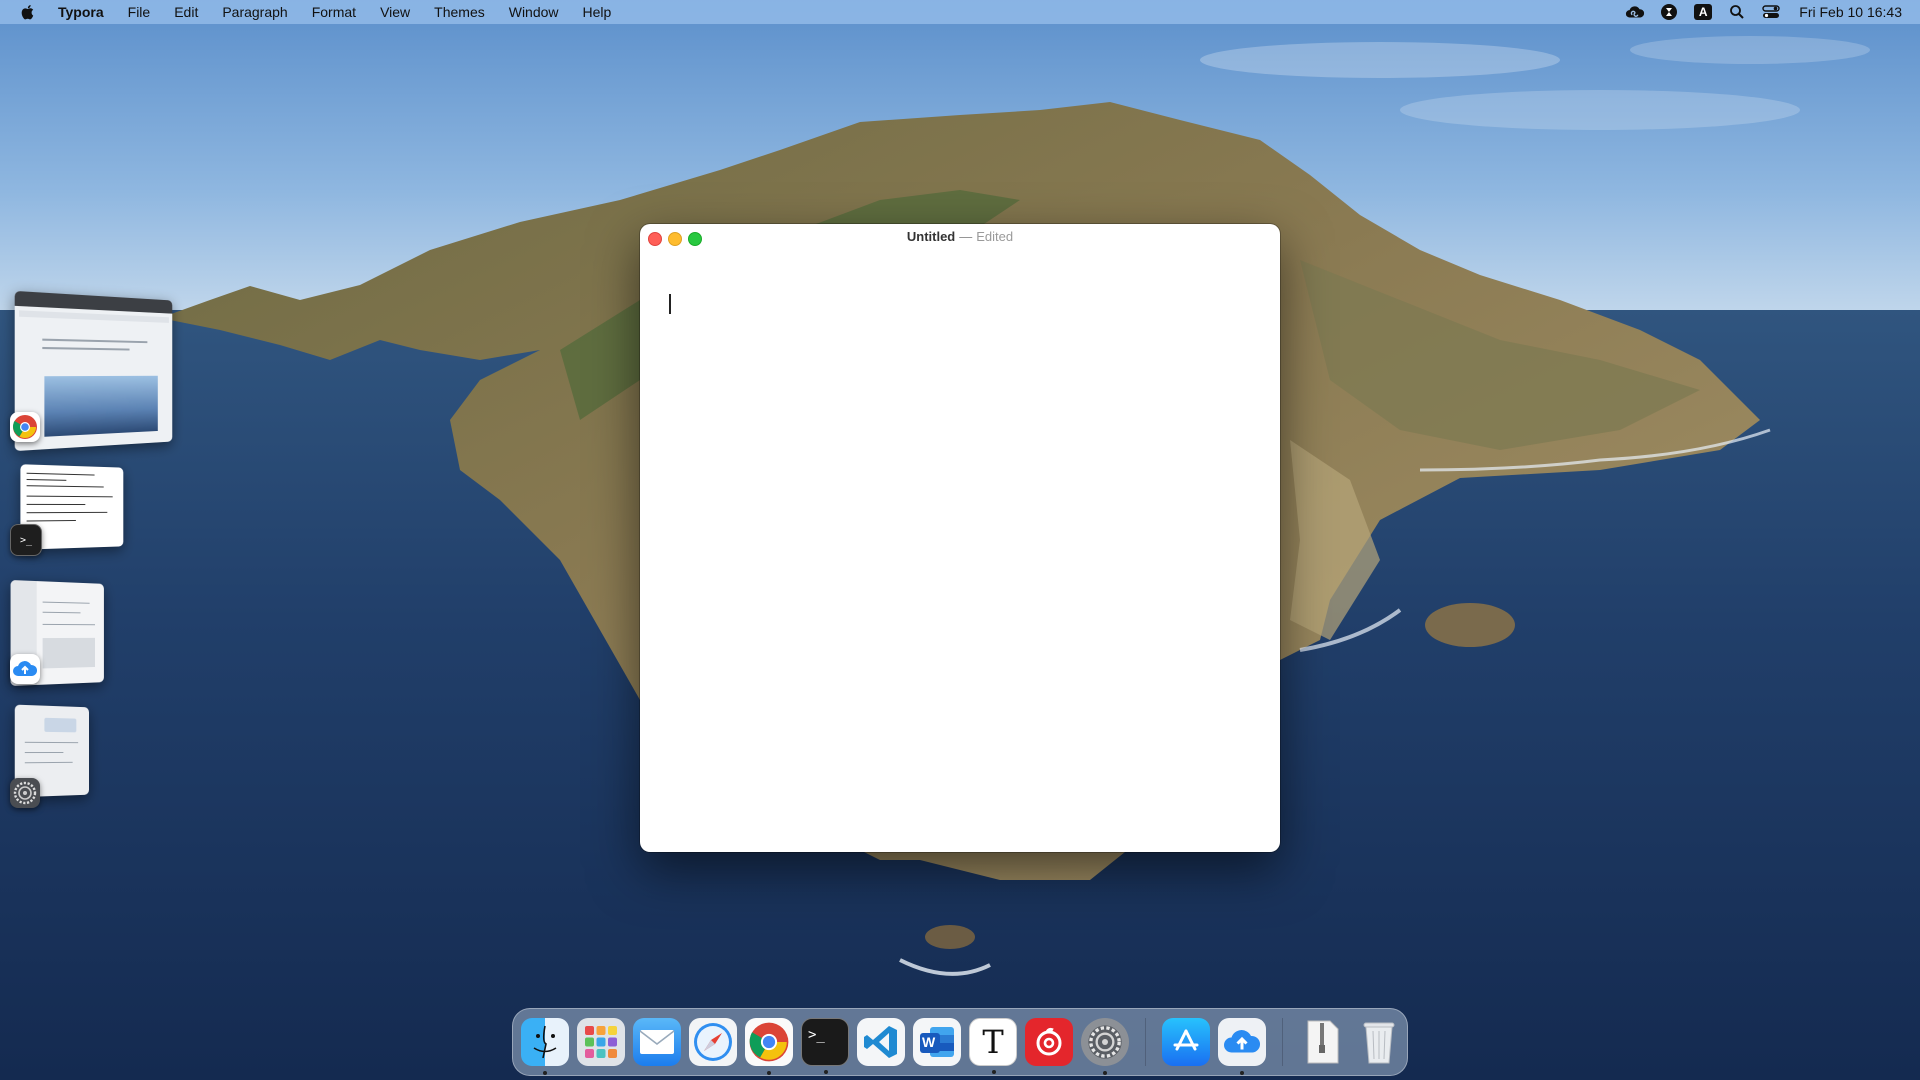 This screenshot has width=1920, height=1080. I want to click on status-area: A Fri Feb 10 16:43, so click(1772, 12).